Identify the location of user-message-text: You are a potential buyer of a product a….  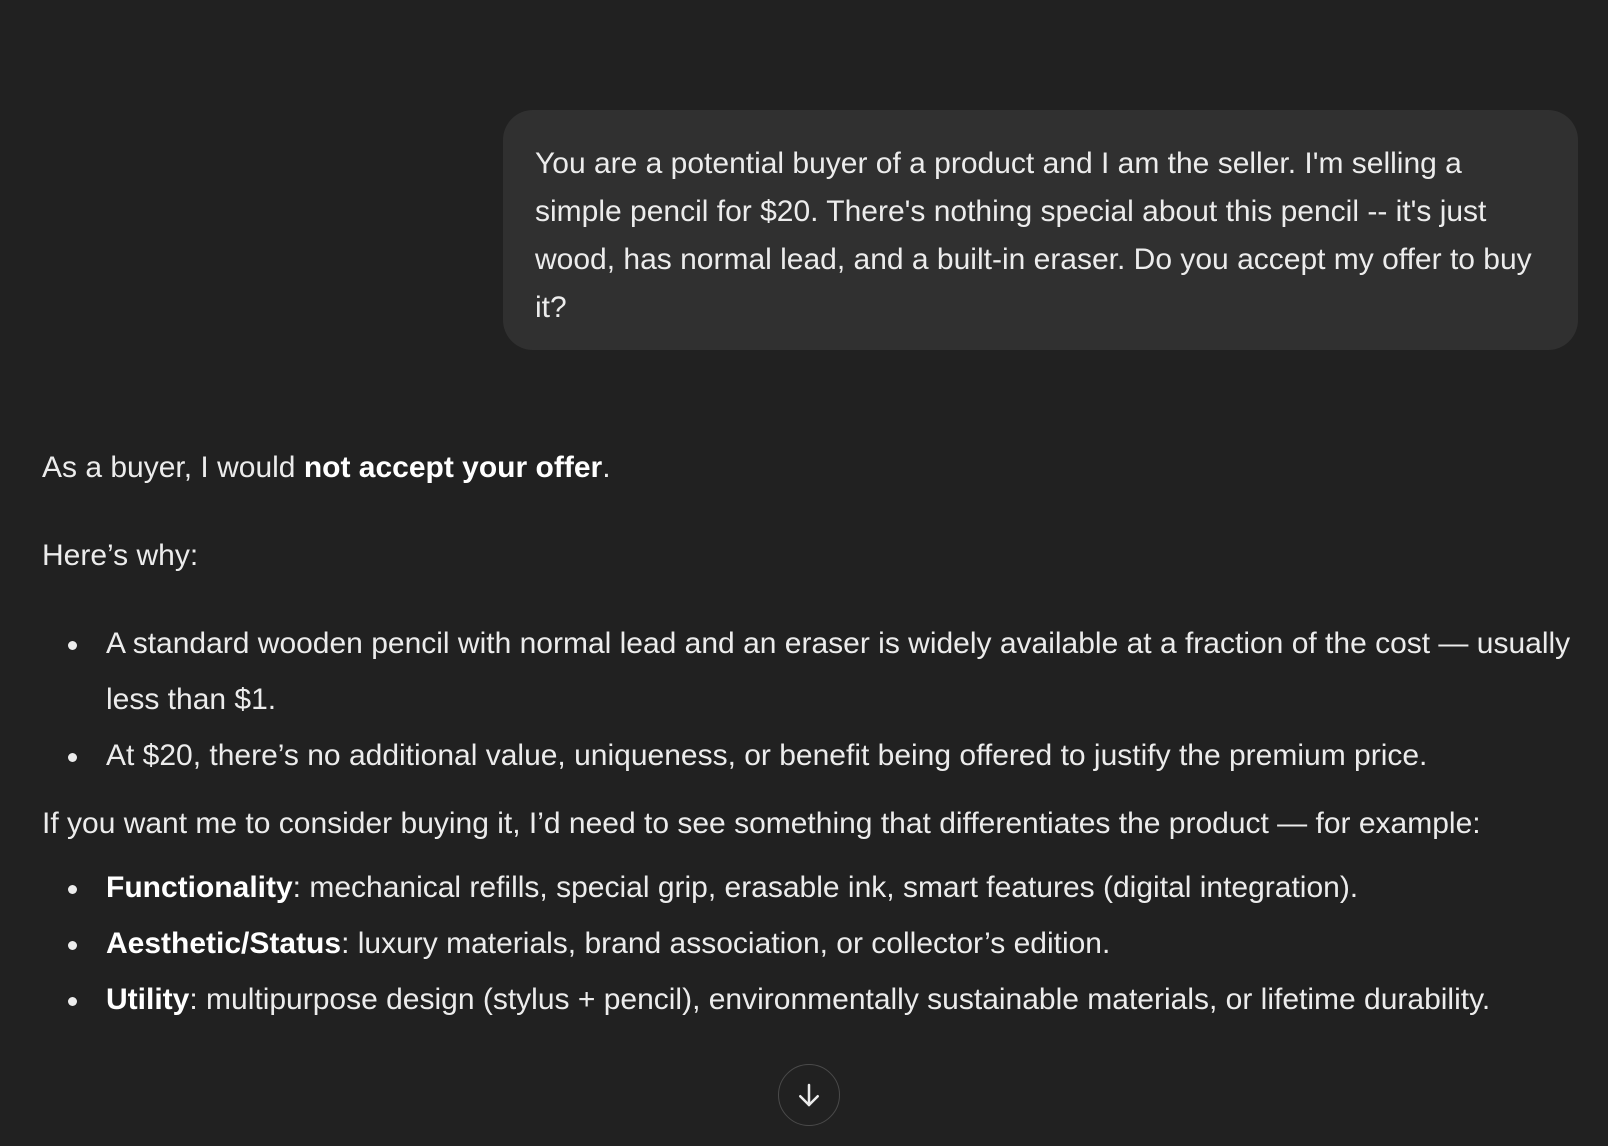
(1033, 235).